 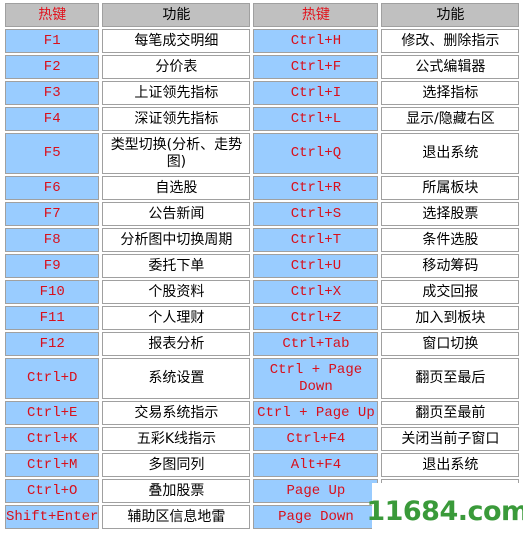 What do you see at coordinates (450, 318) in the screenshot?
I see `function-cell-right: 加入到板块` at bounding box center [450, 318].